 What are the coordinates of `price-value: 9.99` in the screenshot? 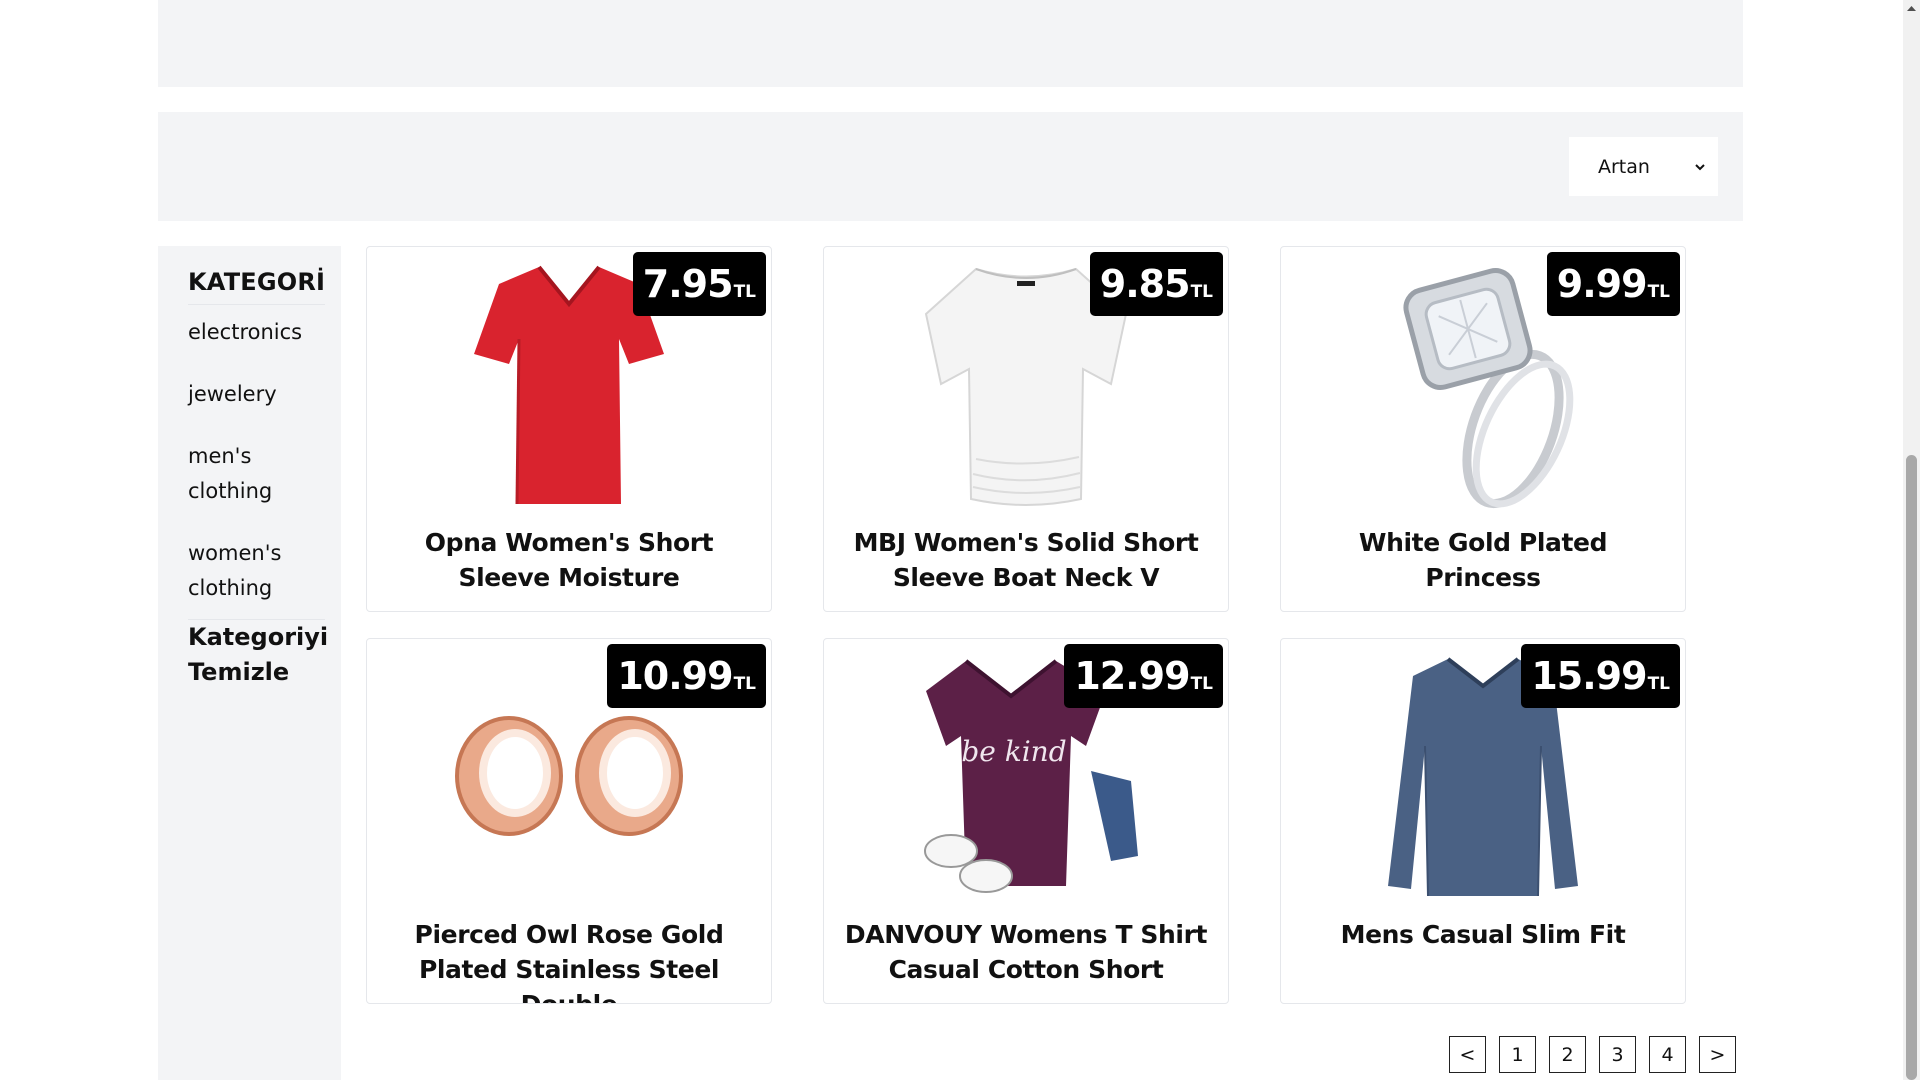 It's located at (1602, 284).